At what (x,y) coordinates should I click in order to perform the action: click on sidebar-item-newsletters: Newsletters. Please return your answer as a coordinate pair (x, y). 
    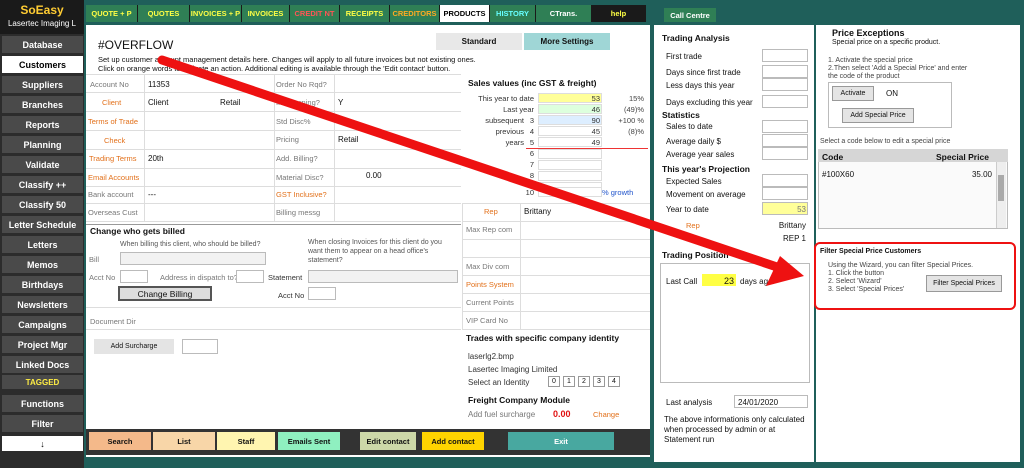
    Looking at the image, I should click on (42, 304).